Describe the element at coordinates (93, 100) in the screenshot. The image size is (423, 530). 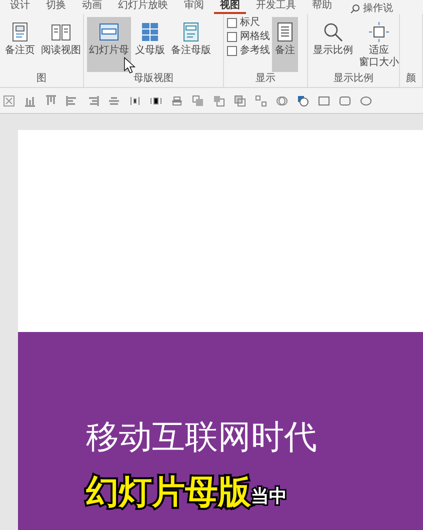
I see `align-right-icon` at that location.